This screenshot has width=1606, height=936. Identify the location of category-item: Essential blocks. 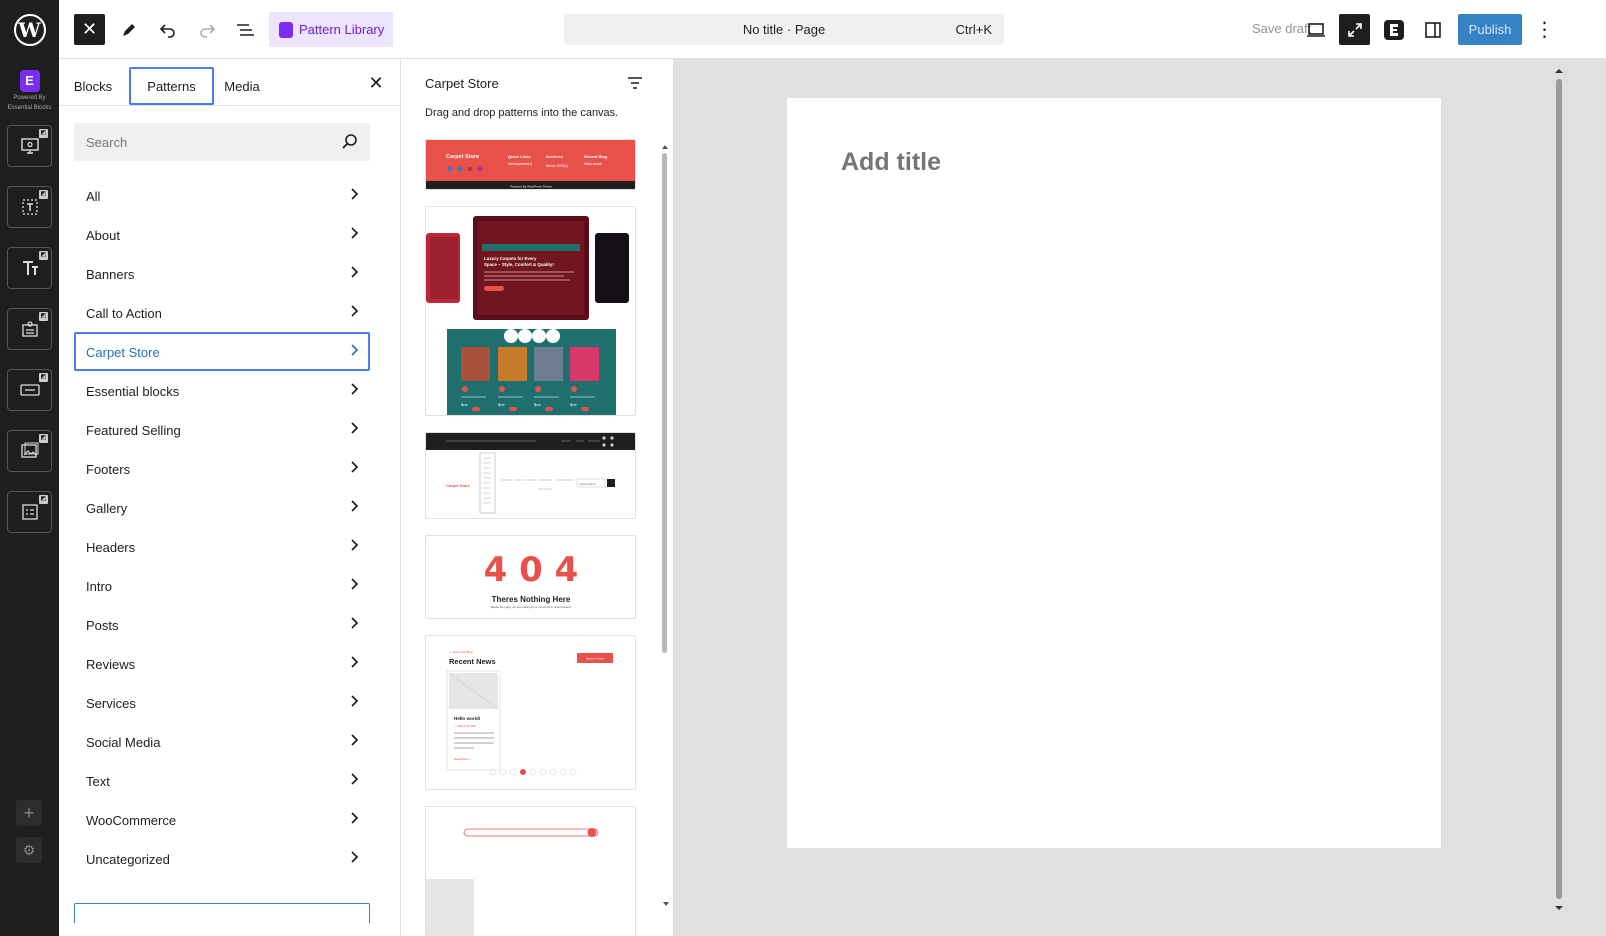
(222, 390).